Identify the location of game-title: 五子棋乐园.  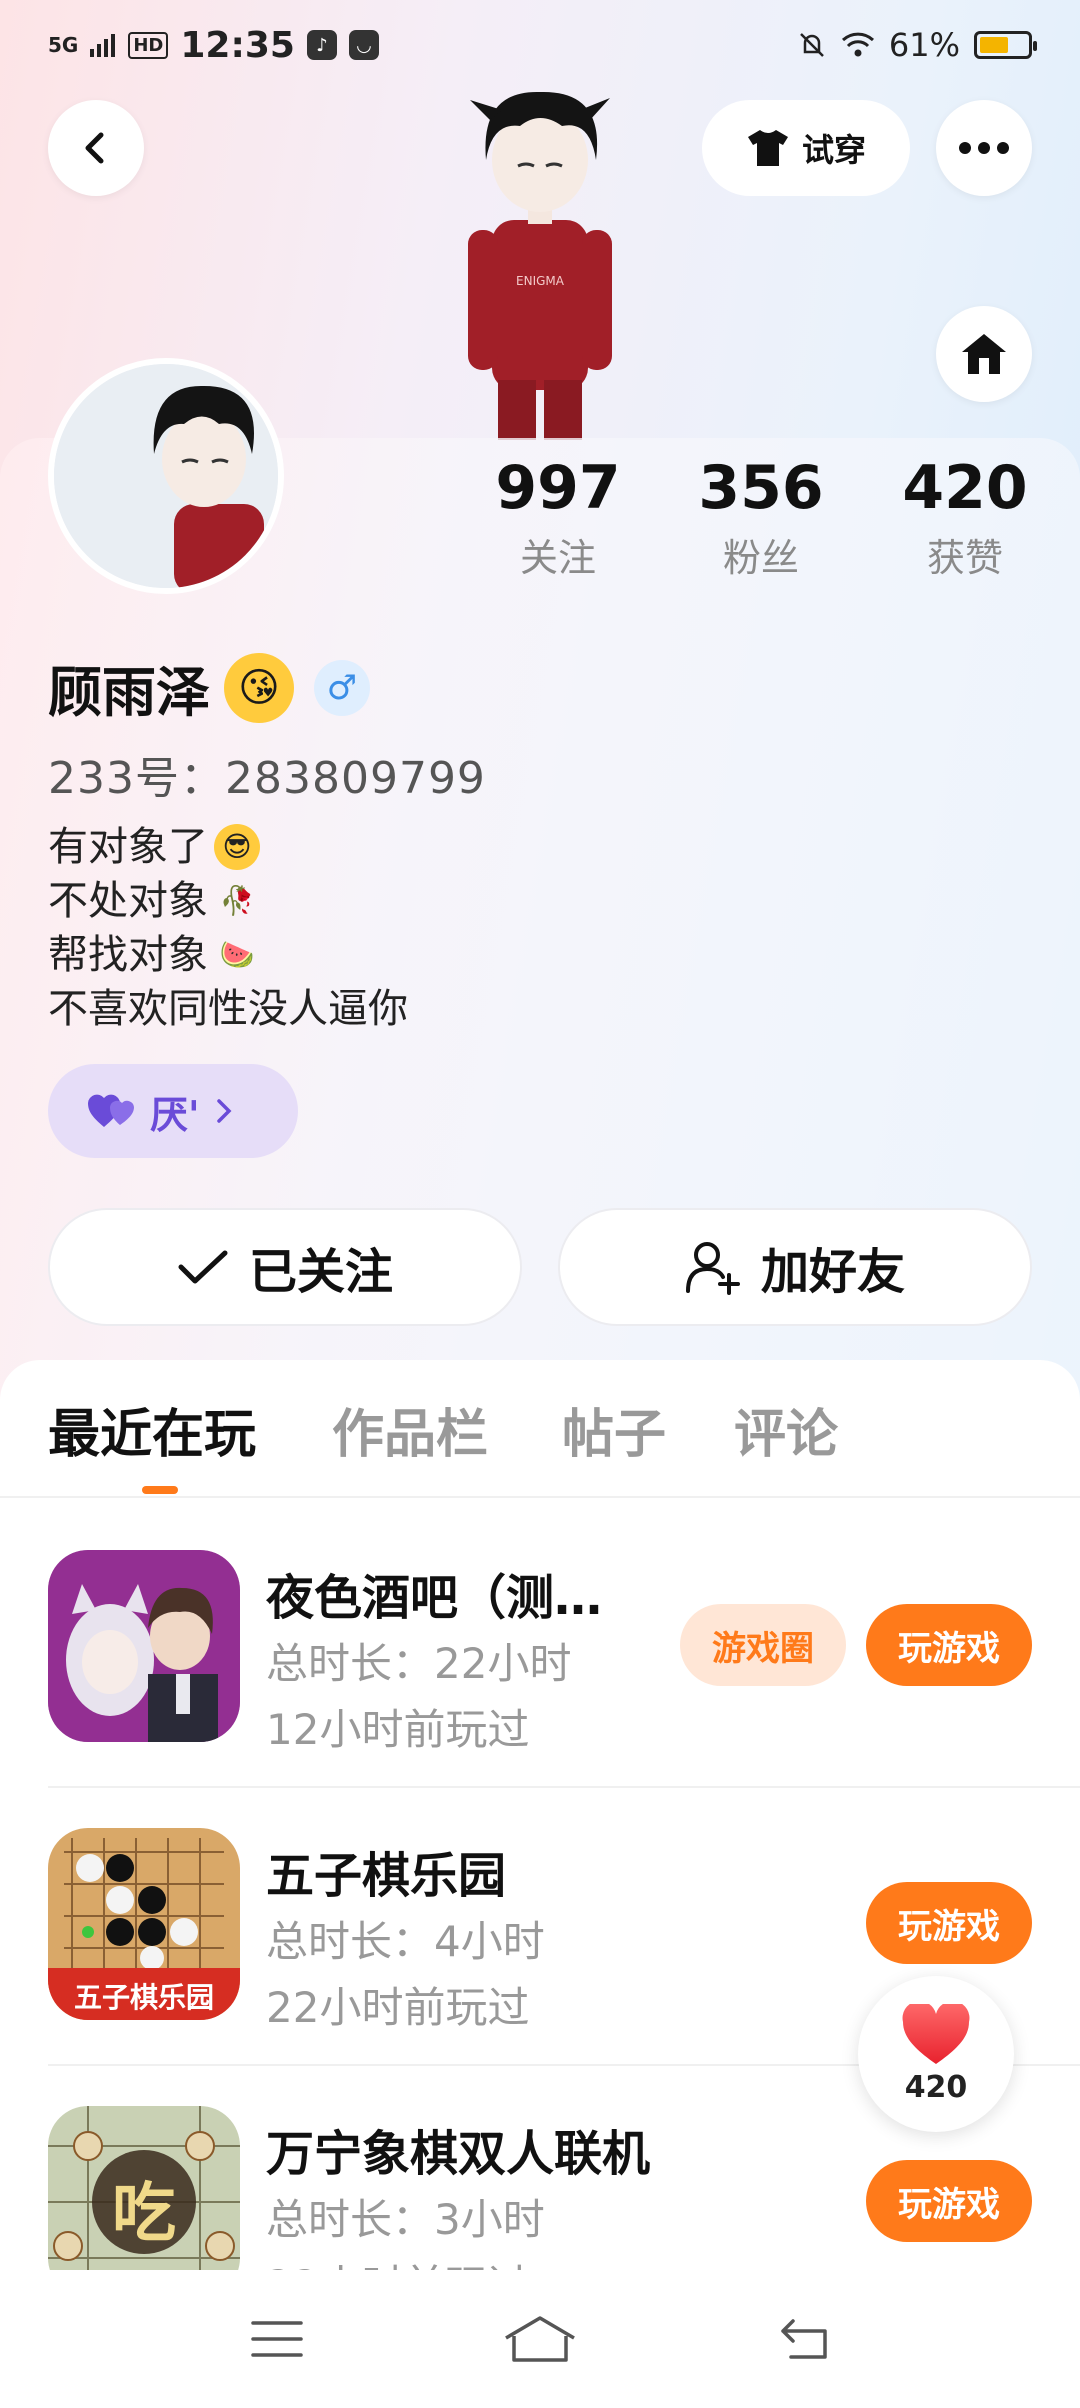
(386, 1876).